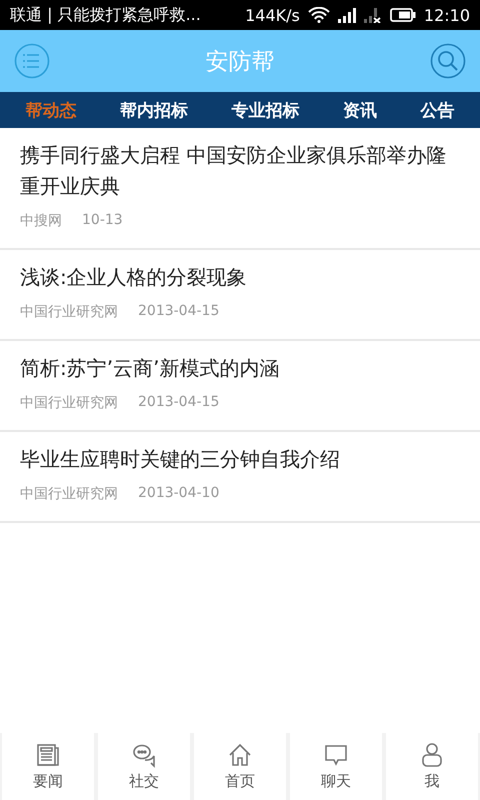 The height and width of the screenshot is (800, 480). I want to click on no-signal-icon, so click(373, 15).